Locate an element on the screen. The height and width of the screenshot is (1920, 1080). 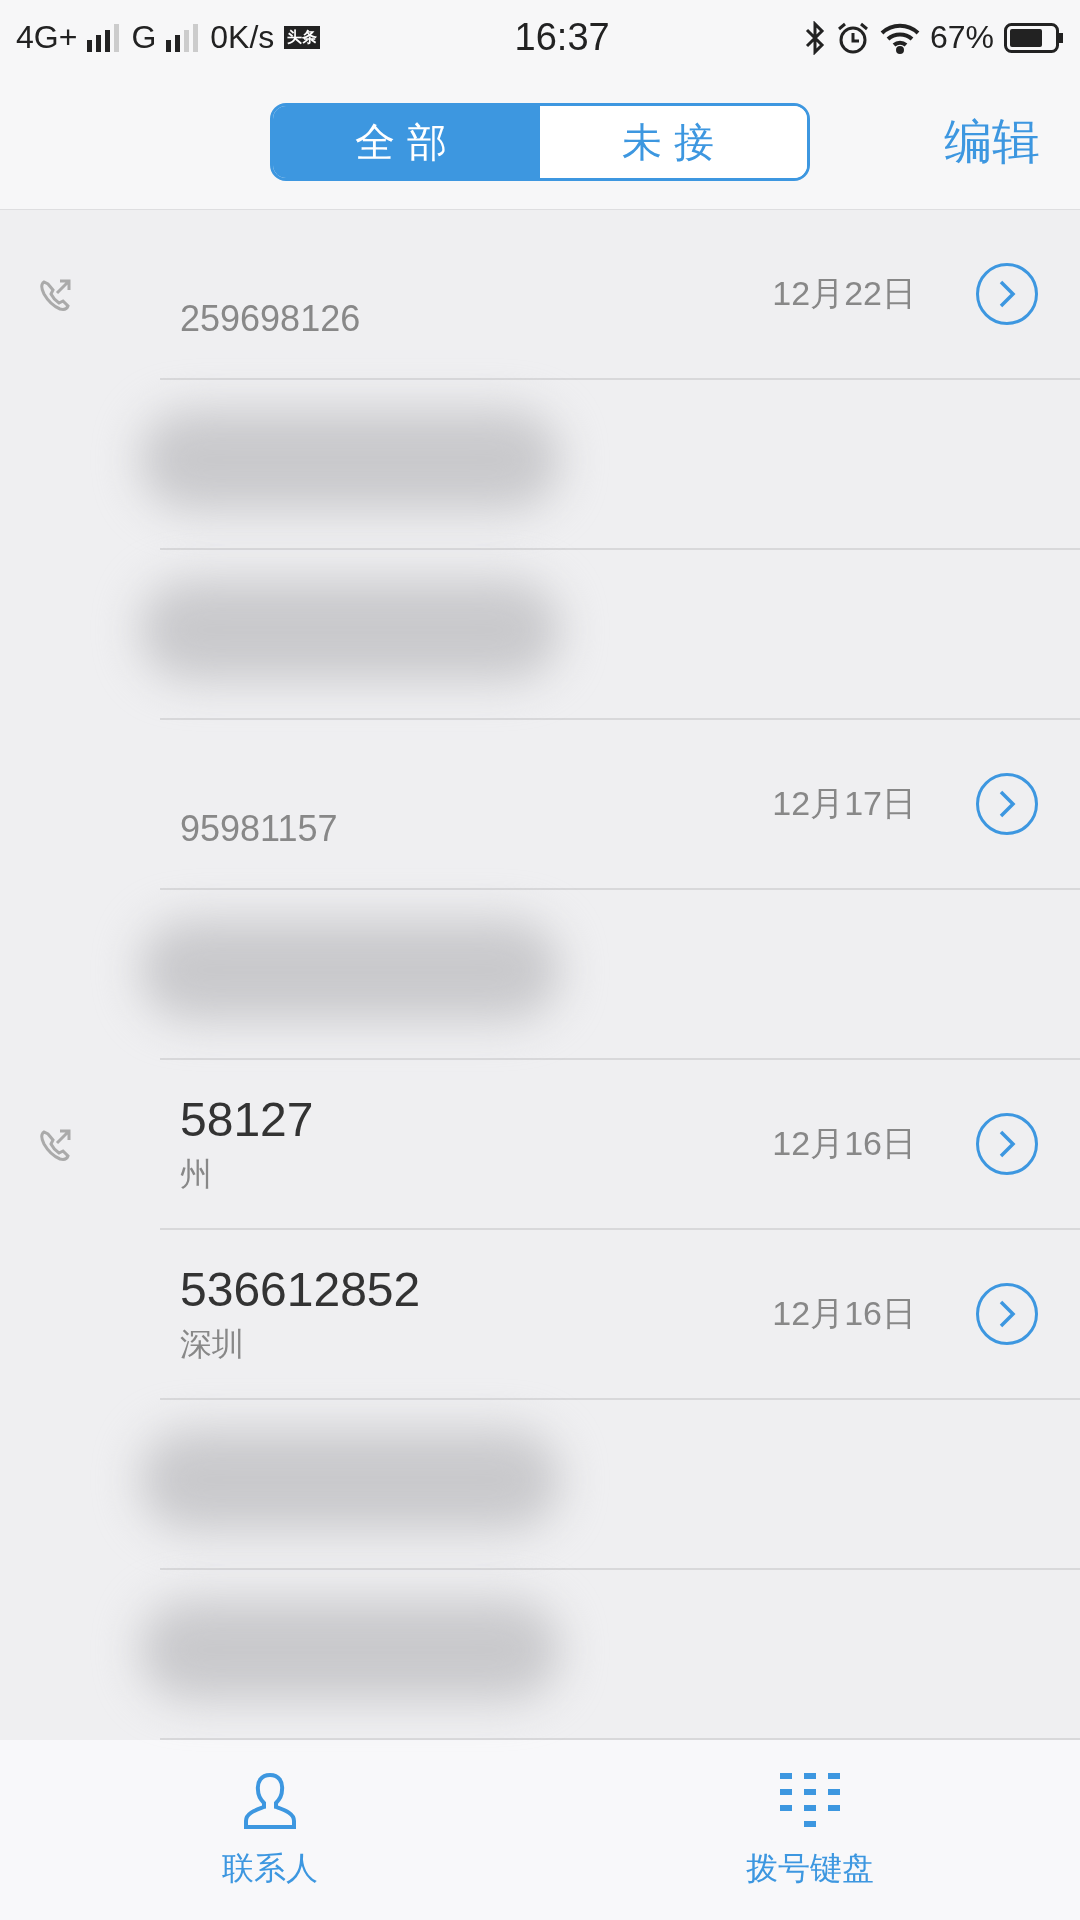
bottom-tab: 拨号键盘 is located at coordinates (810, 1830).